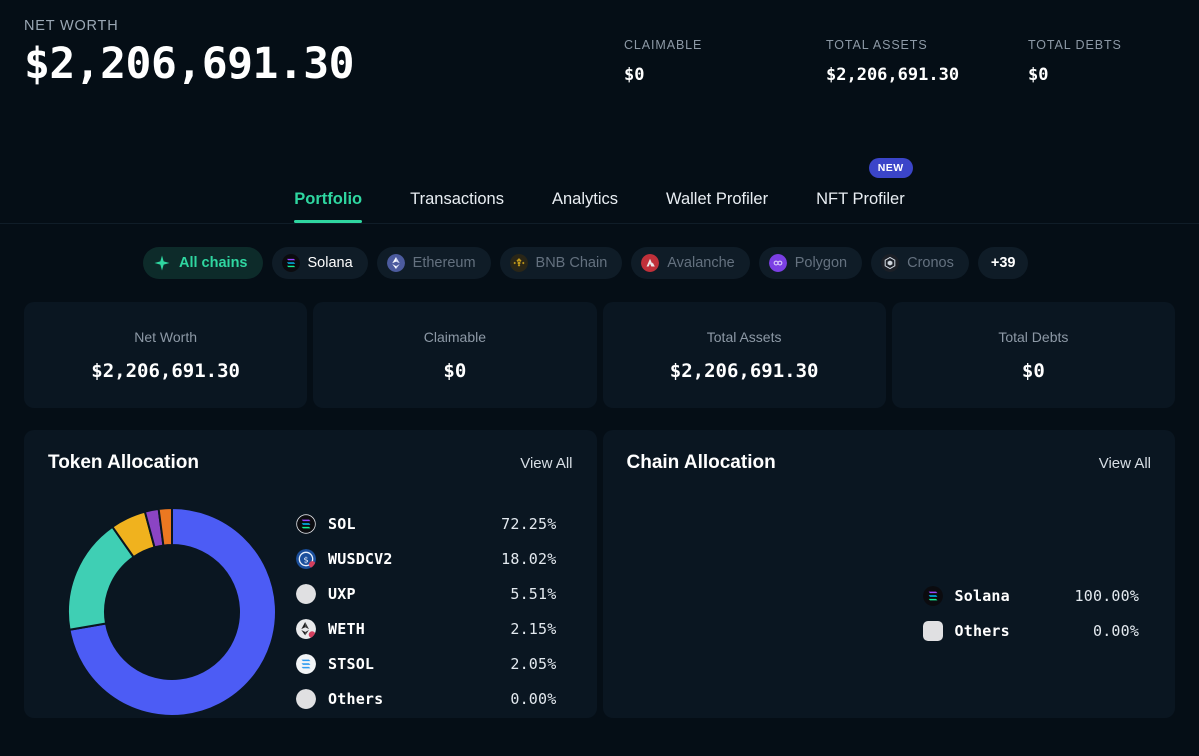 Image resolution: width=1199 pixels, height=756 pixels. Describe the element at coordinates (346, 628) in the screenshot. I see `legend-label: WETH` at that location.